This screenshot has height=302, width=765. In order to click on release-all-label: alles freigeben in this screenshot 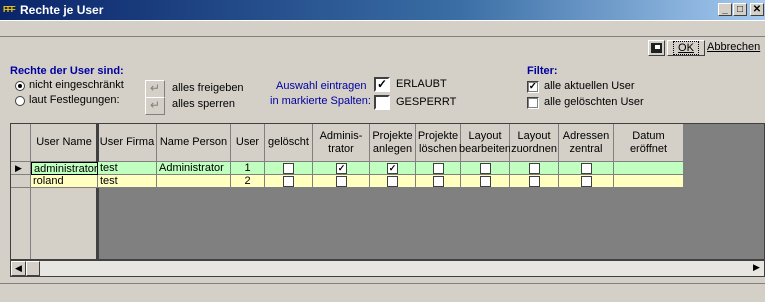, I will do `click(208, 88)`.